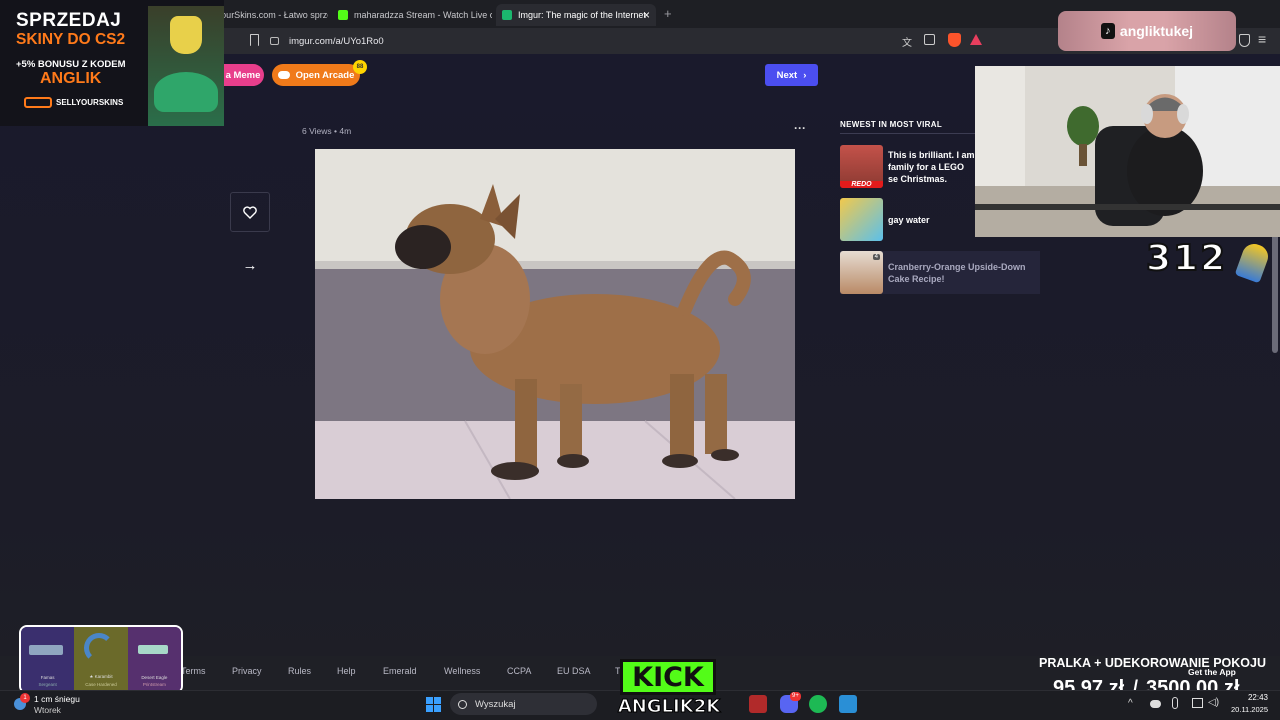 This screenshot has width=1280, height=720. I want to click on ad-line-2: SKINY DO CS2, so click(71, 39).